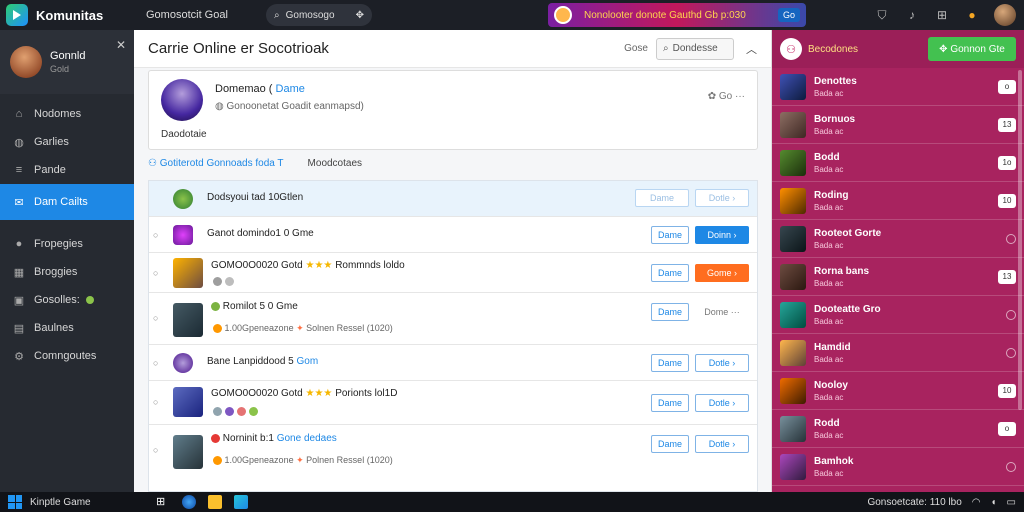 Image resolution: width=1024 pixels, height=512 pixels. I want to click on friend-item: Dooteatte Gro Bada ac, so click(898, 315).